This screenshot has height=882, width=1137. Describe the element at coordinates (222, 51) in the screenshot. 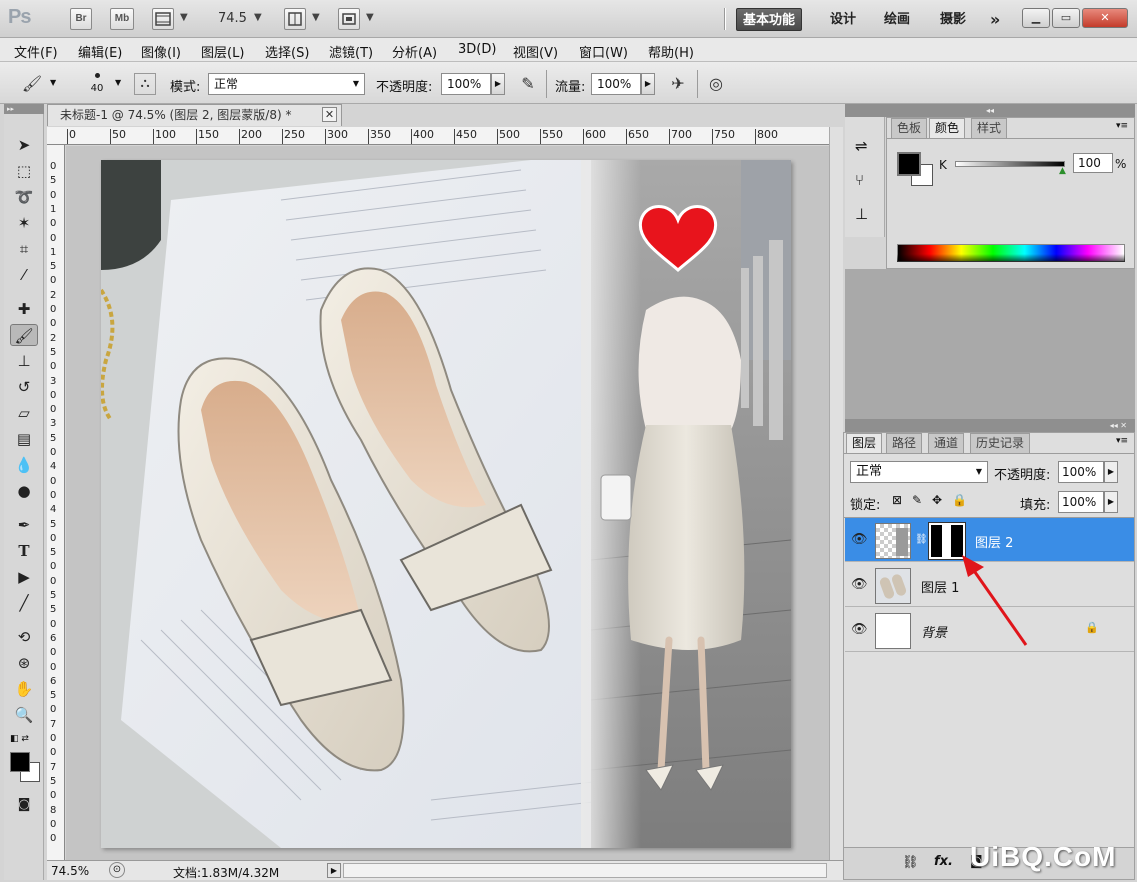

I see `menu-layer: 图层(L)` at that location.